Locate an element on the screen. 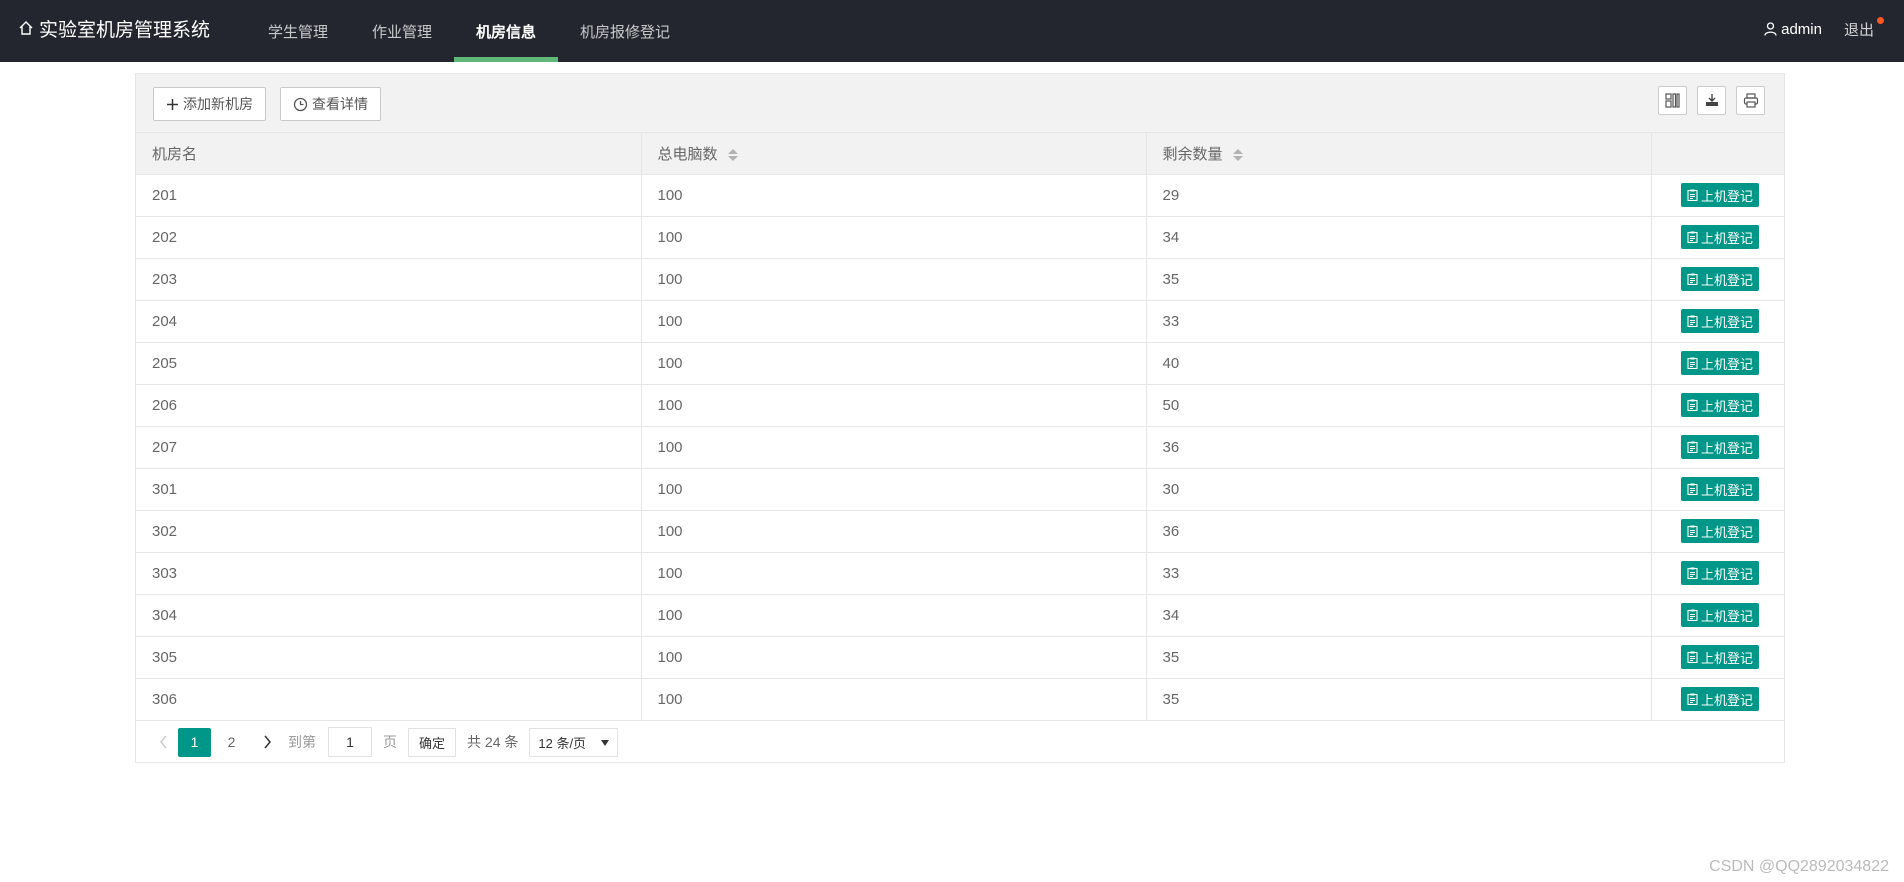  table-row: 201 100 29 上机登记 is located at coordinates (960, 195).